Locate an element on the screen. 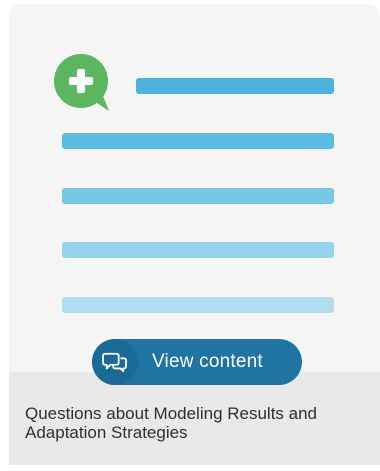  add-comment-icon is located at coordinates (81, 82).